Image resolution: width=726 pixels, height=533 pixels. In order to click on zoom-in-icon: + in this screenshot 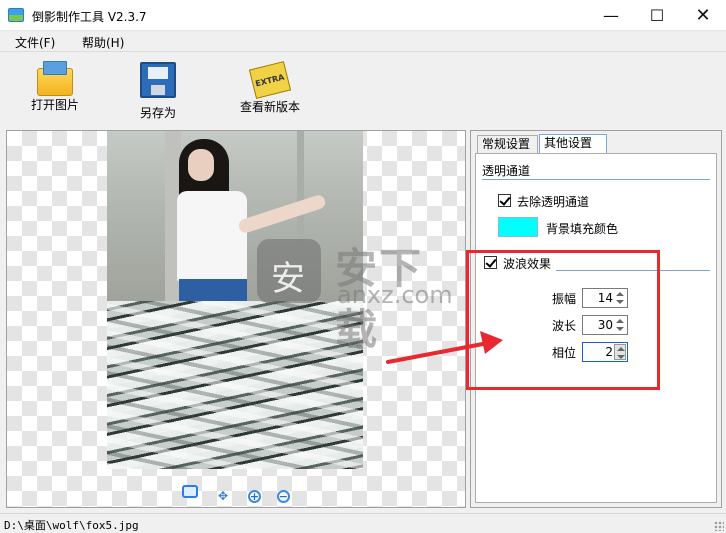, I will do `click(254, 496)`.